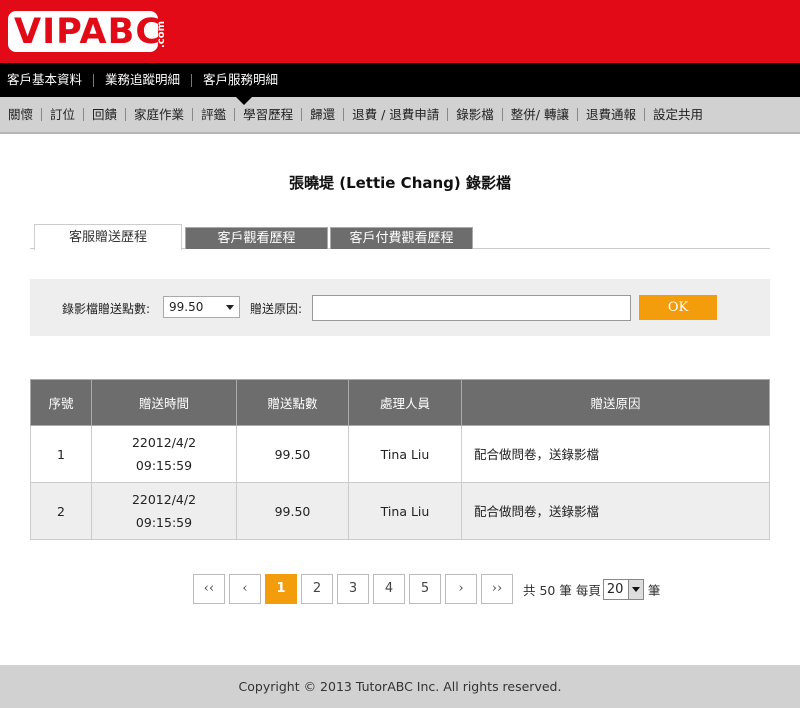 This screenshot has width=800, height=708. What do you see at coordinates (108, 237) in the screenshot?
I see `tab-service-gift-history: 客服贈送歷程` at bounding box center [108, 237].